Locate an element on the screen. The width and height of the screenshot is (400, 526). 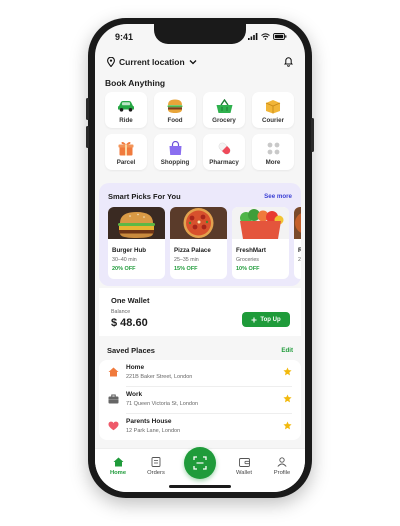
pick-card-burger-hub: Burger Hub 30–40 min 20% OFF is located at coordinates (136, 243).